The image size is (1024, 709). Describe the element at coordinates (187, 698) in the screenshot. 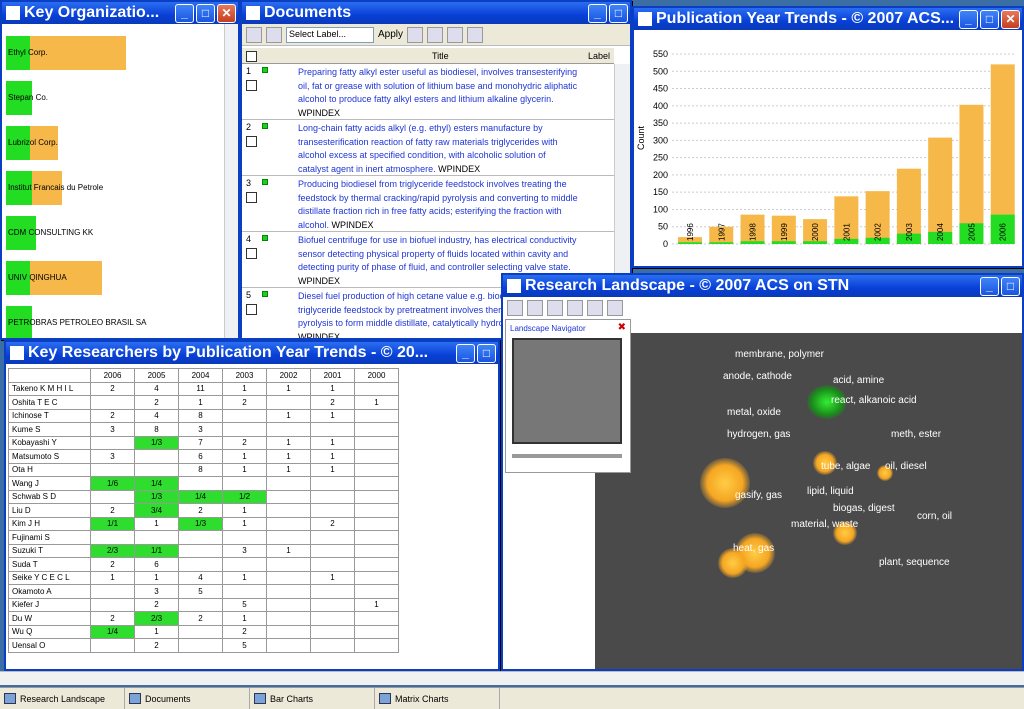

I see `taskbar-item: Documents` at that location.